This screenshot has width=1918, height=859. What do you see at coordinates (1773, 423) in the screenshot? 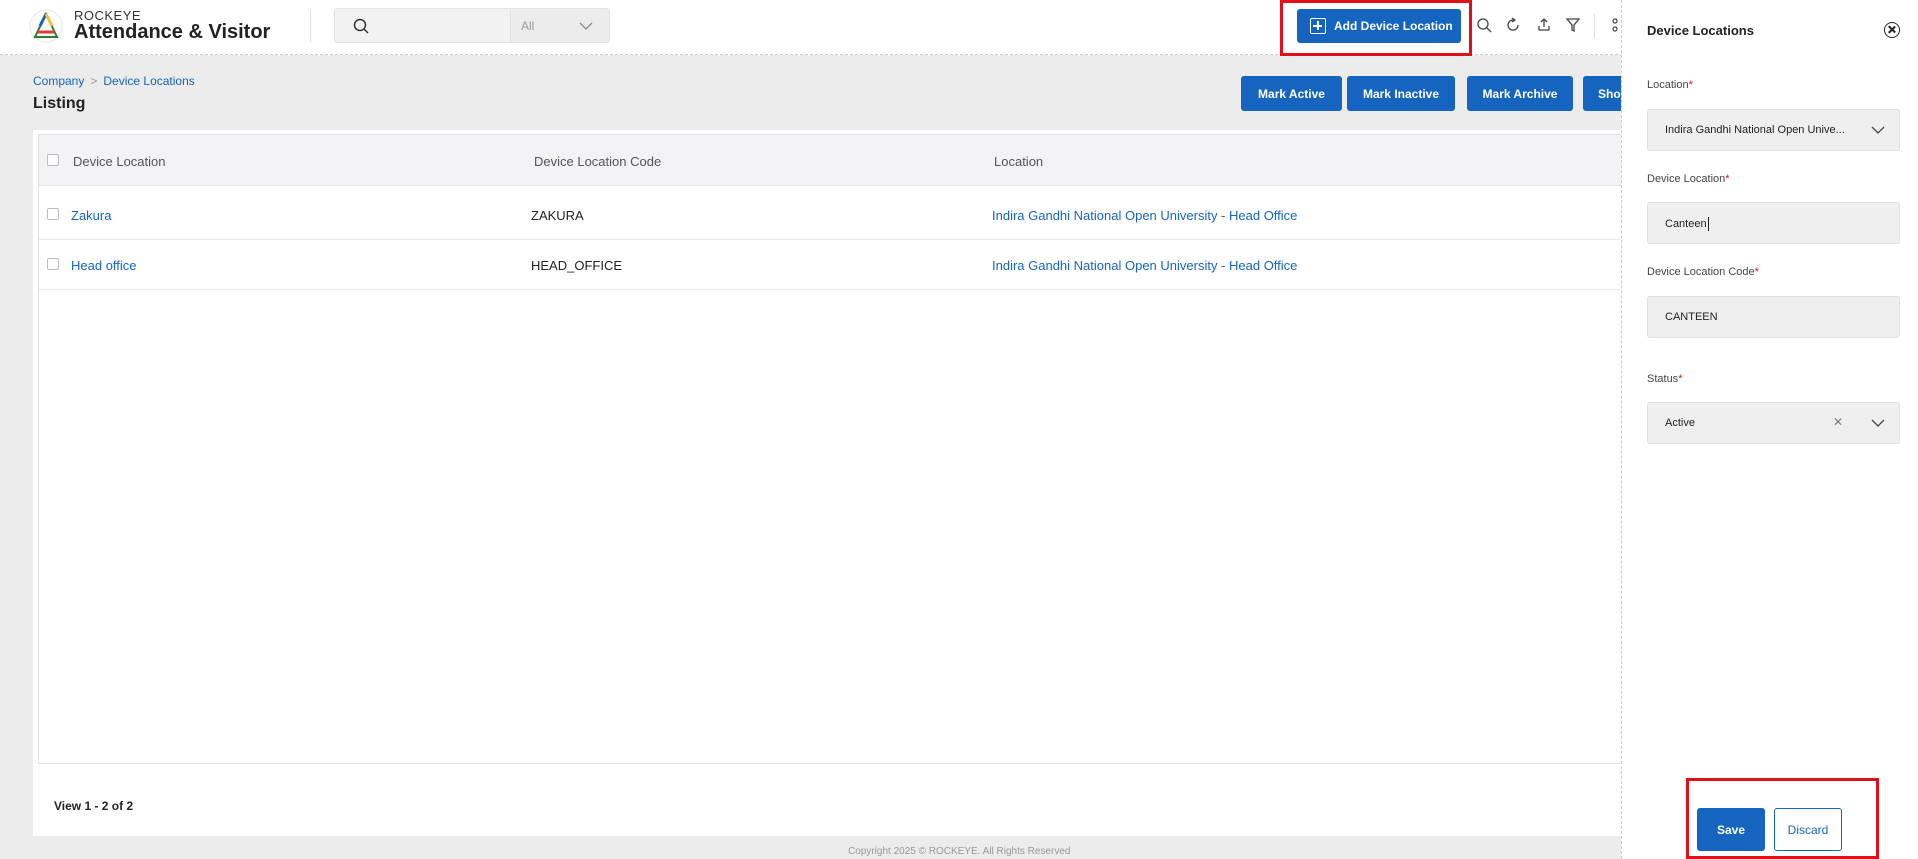
I see `status-select: Active ✕` at bounding box center [1773, 423].